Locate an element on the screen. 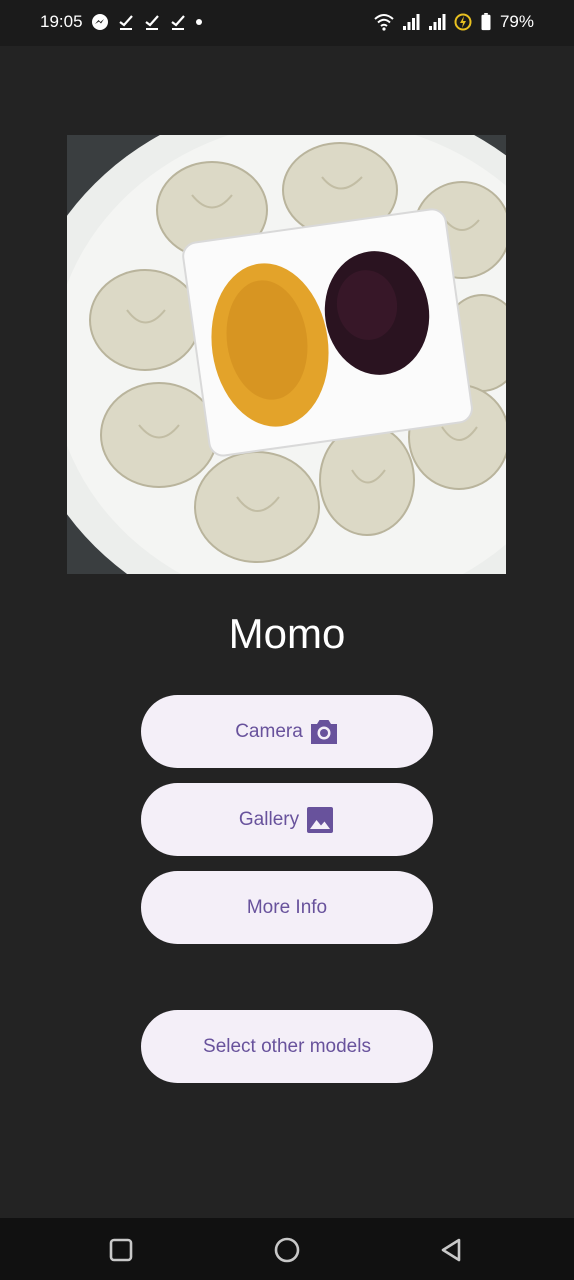  gallery-icon is located at coordinates (320, 819).